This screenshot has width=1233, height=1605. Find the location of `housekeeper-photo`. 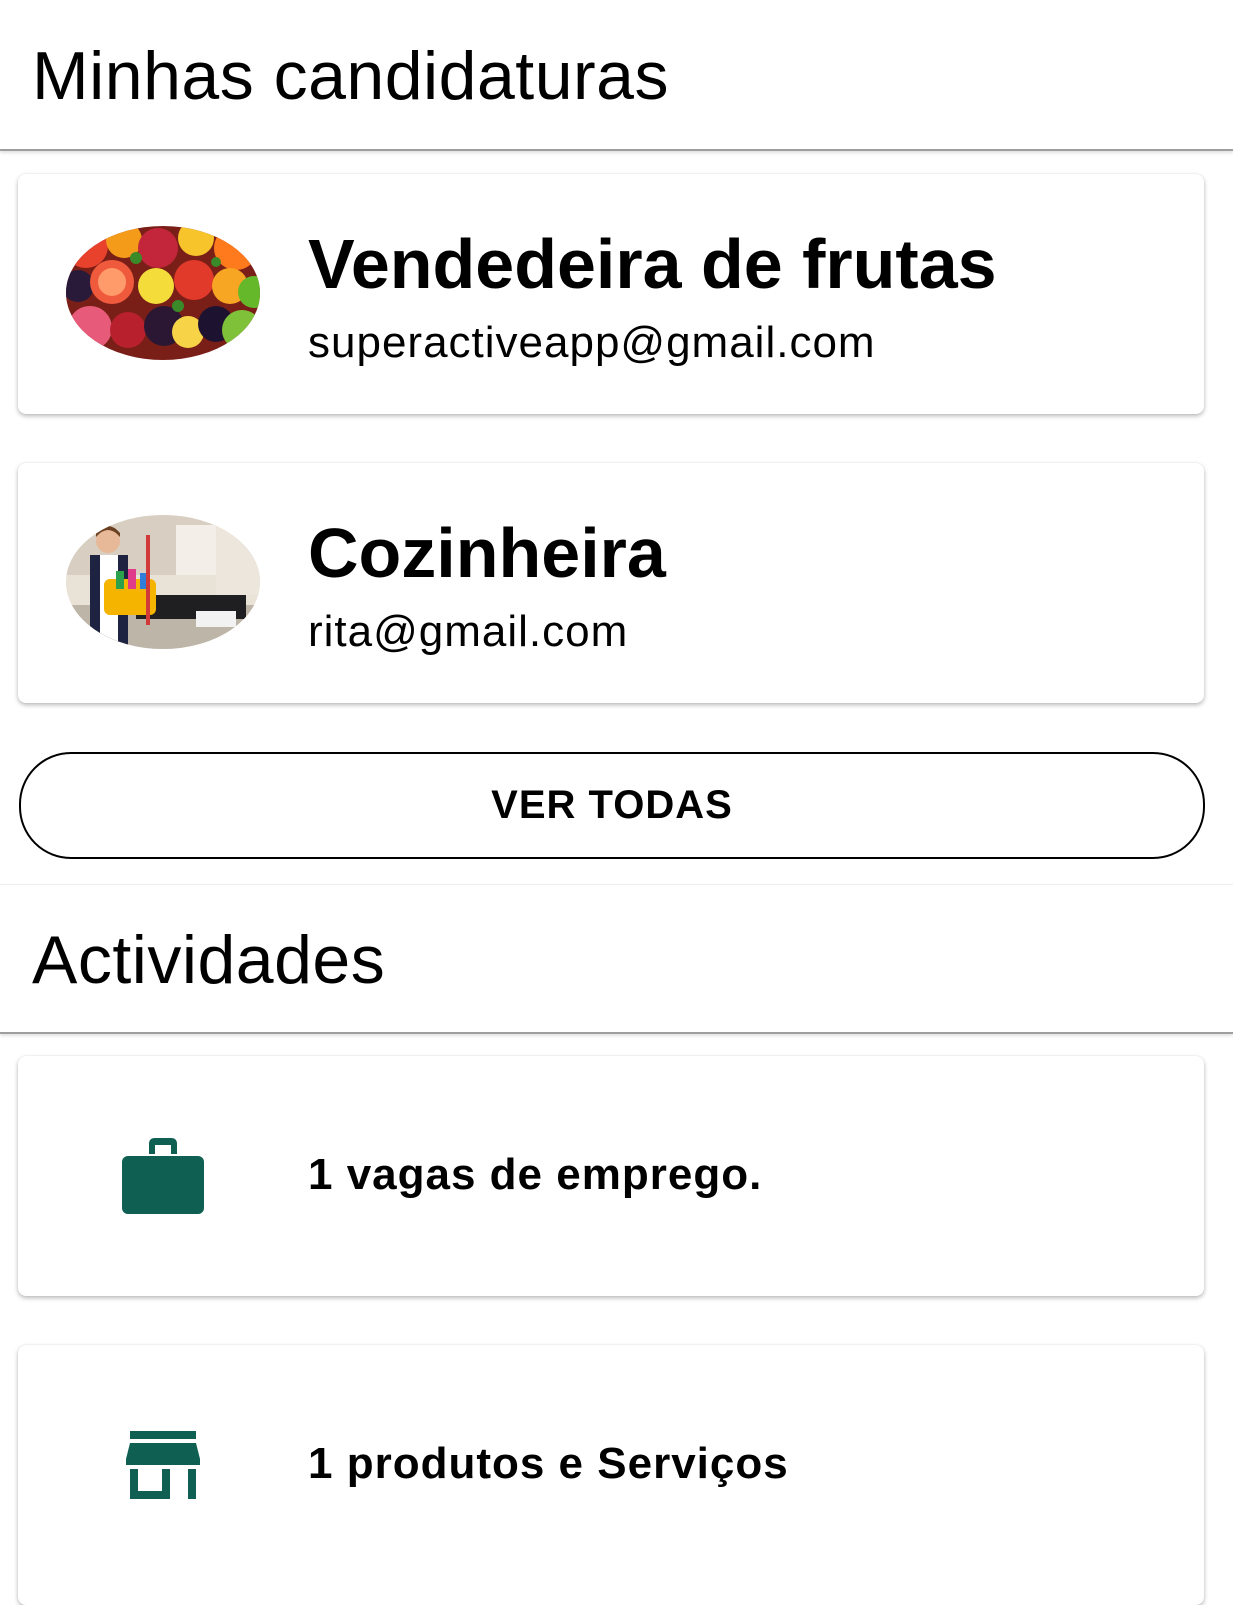

housekeeper-photo is located at coordinates (163, 582).